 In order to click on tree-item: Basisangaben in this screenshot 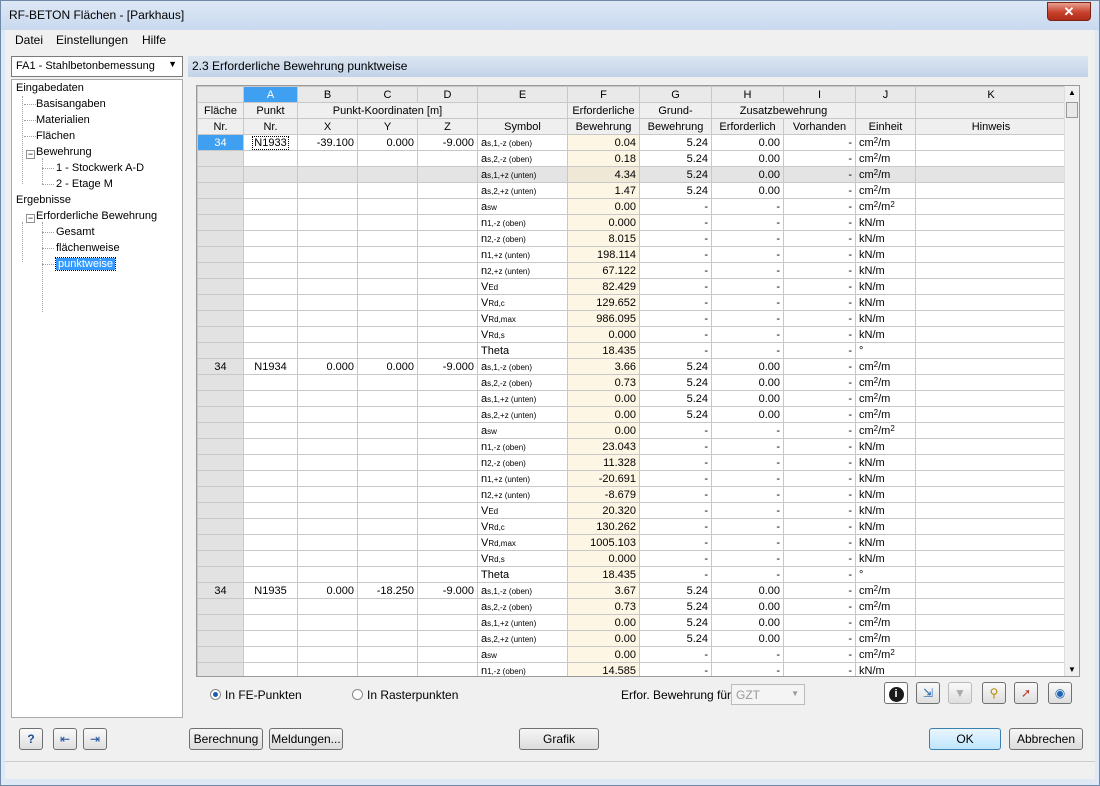, I will do `click(71, 104)`.